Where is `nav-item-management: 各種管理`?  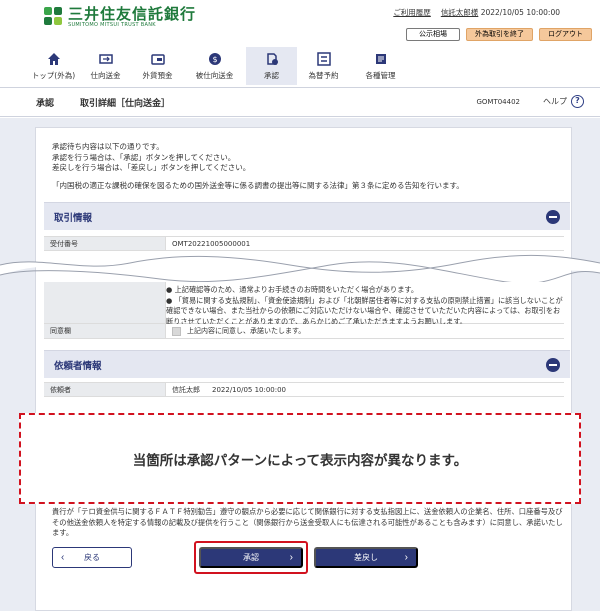
nav-item-management: 各種管理 is located at coordinates (381, 66).